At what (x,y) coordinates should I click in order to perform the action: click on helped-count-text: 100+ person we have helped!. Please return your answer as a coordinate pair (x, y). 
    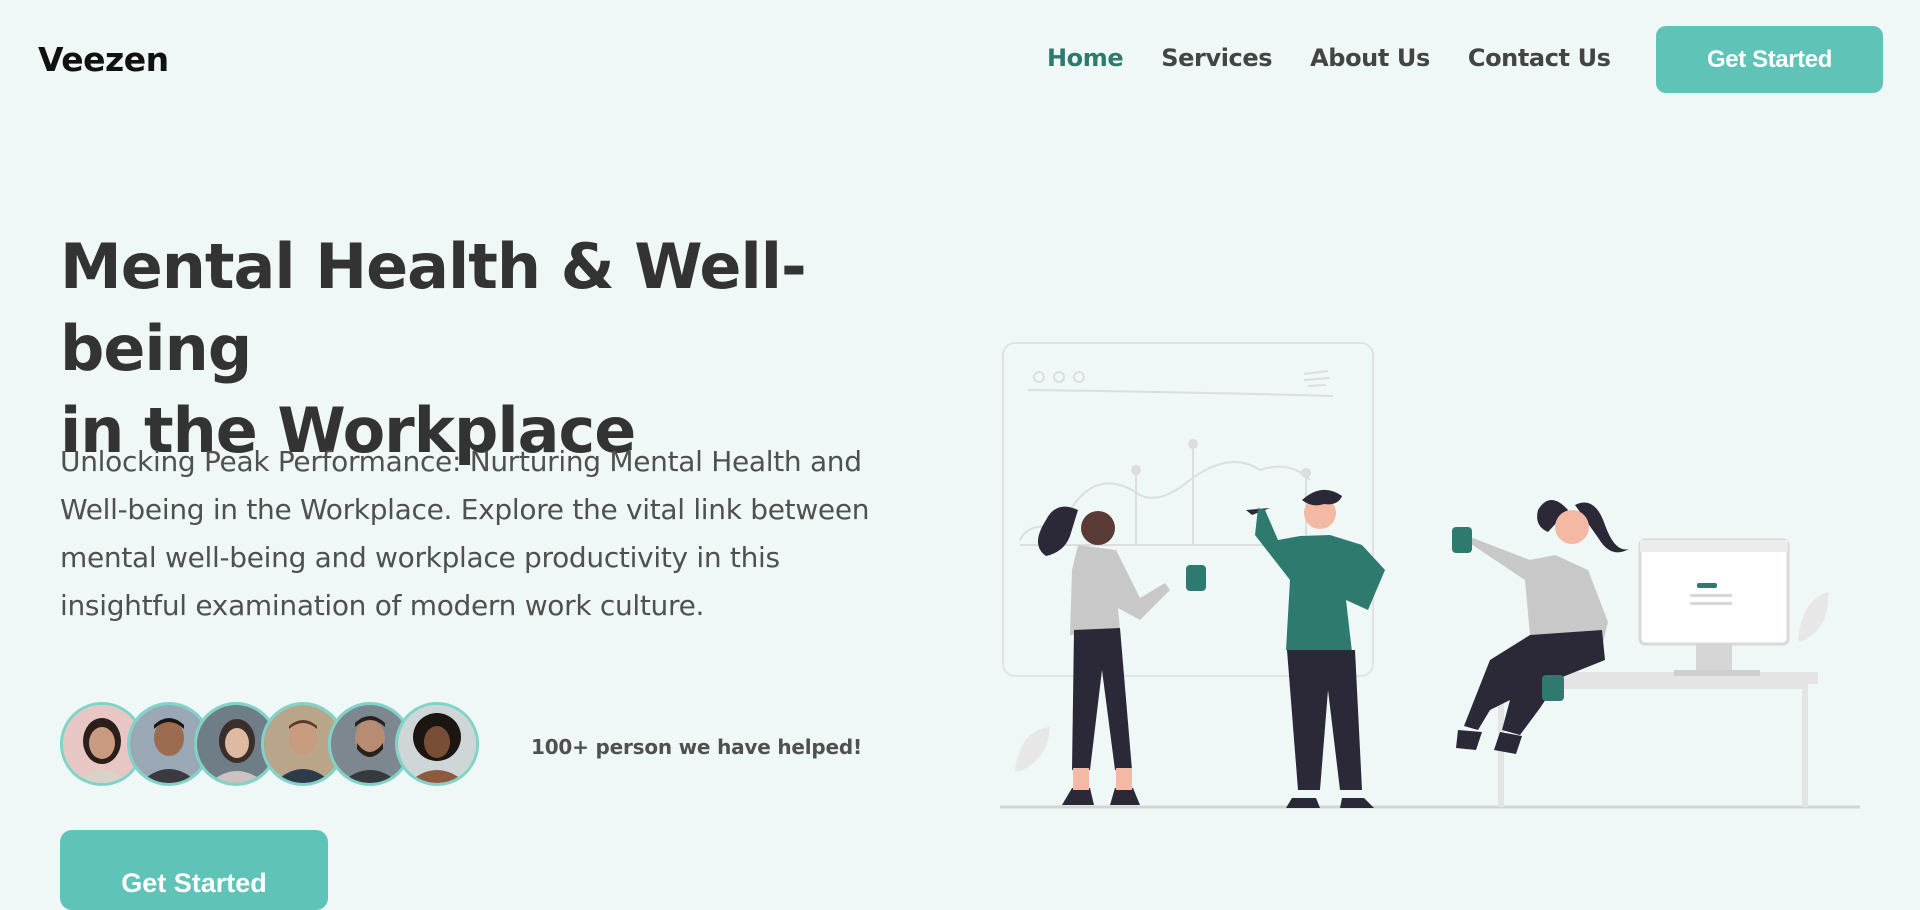
    Looking at the image, I should click on (696, 747).